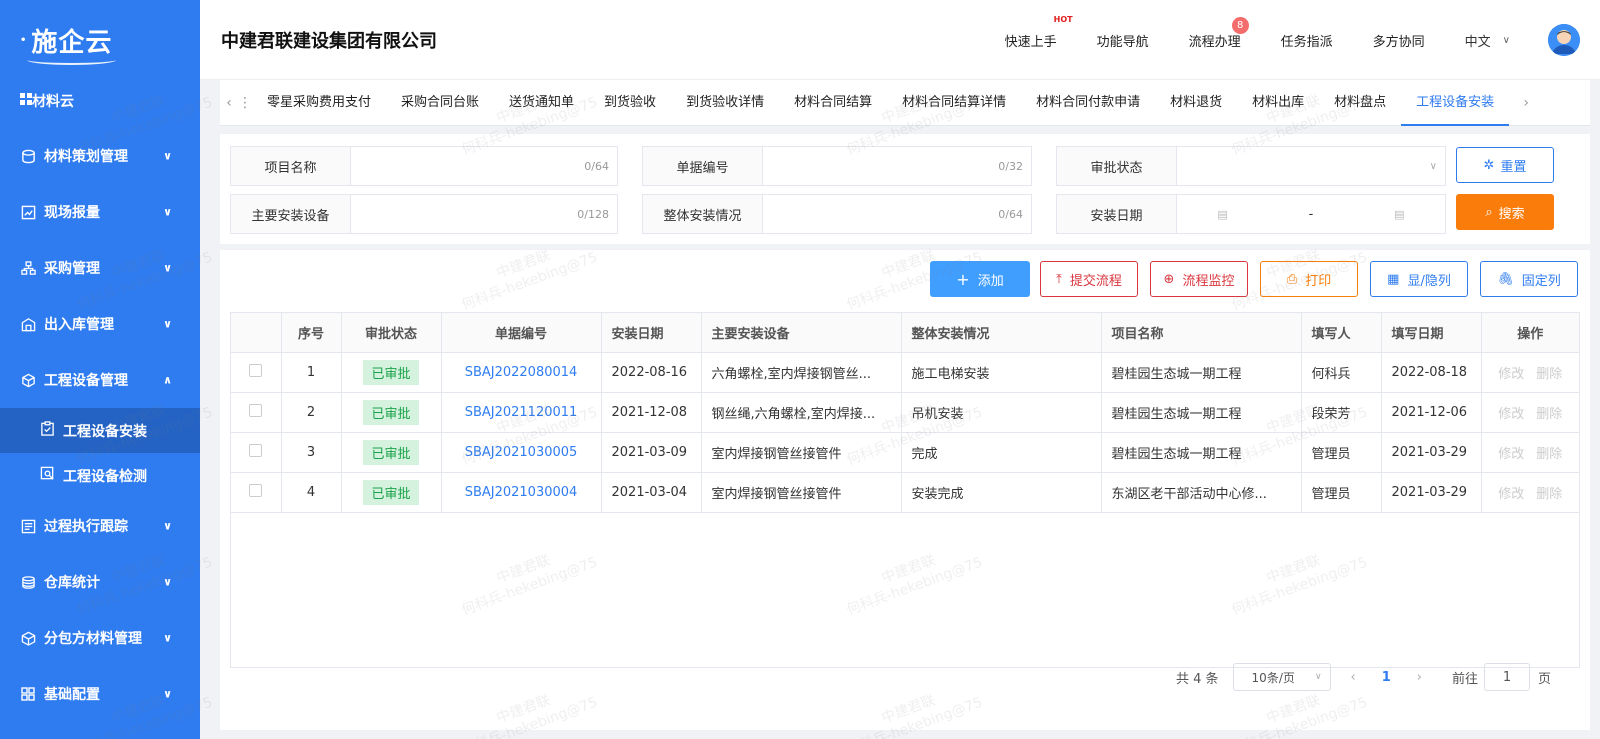 Image resolution: width=1600 pixels, height=739 pixels. What do you see at coordinates (100, 475) in the screenshot?
I see `sidebar-subitem-inspect: 工程设备检测` at bounding box center [100, 475].